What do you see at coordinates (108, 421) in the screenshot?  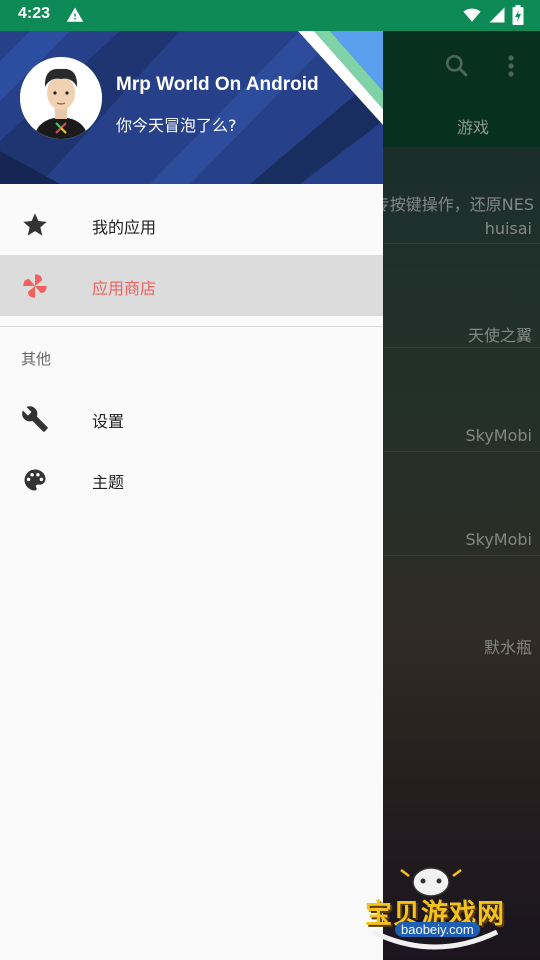 I see `menu-item-label: 设置` at bounding box center [108, 421].